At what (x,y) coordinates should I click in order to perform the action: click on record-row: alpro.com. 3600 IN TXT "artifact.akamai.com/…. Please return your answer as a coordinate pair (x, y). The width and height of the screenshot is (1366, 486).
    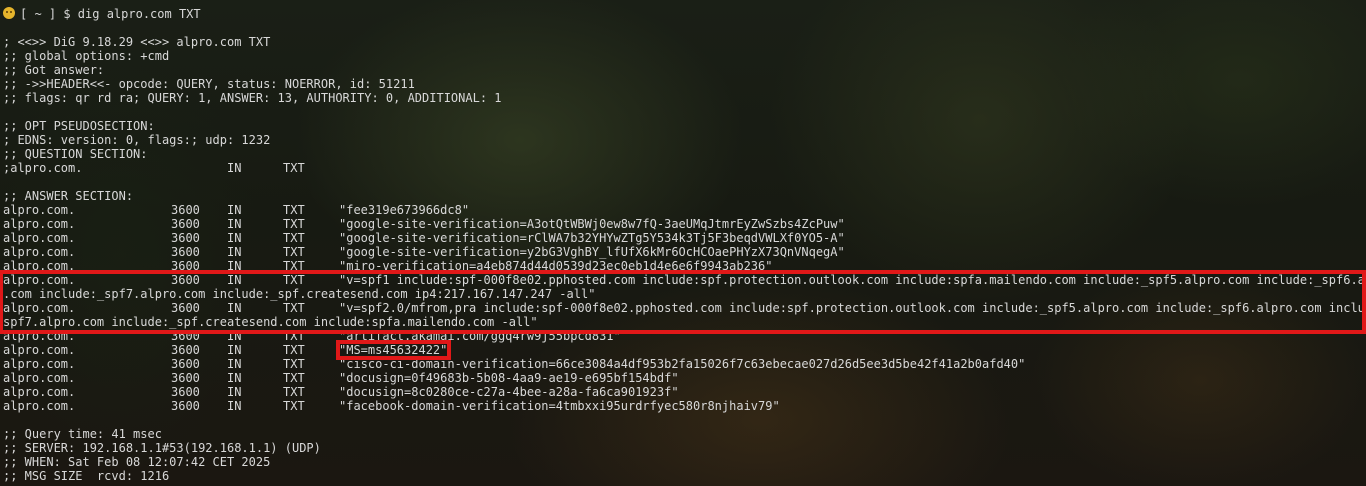
    Looking at the image, I should click on (684, 336).